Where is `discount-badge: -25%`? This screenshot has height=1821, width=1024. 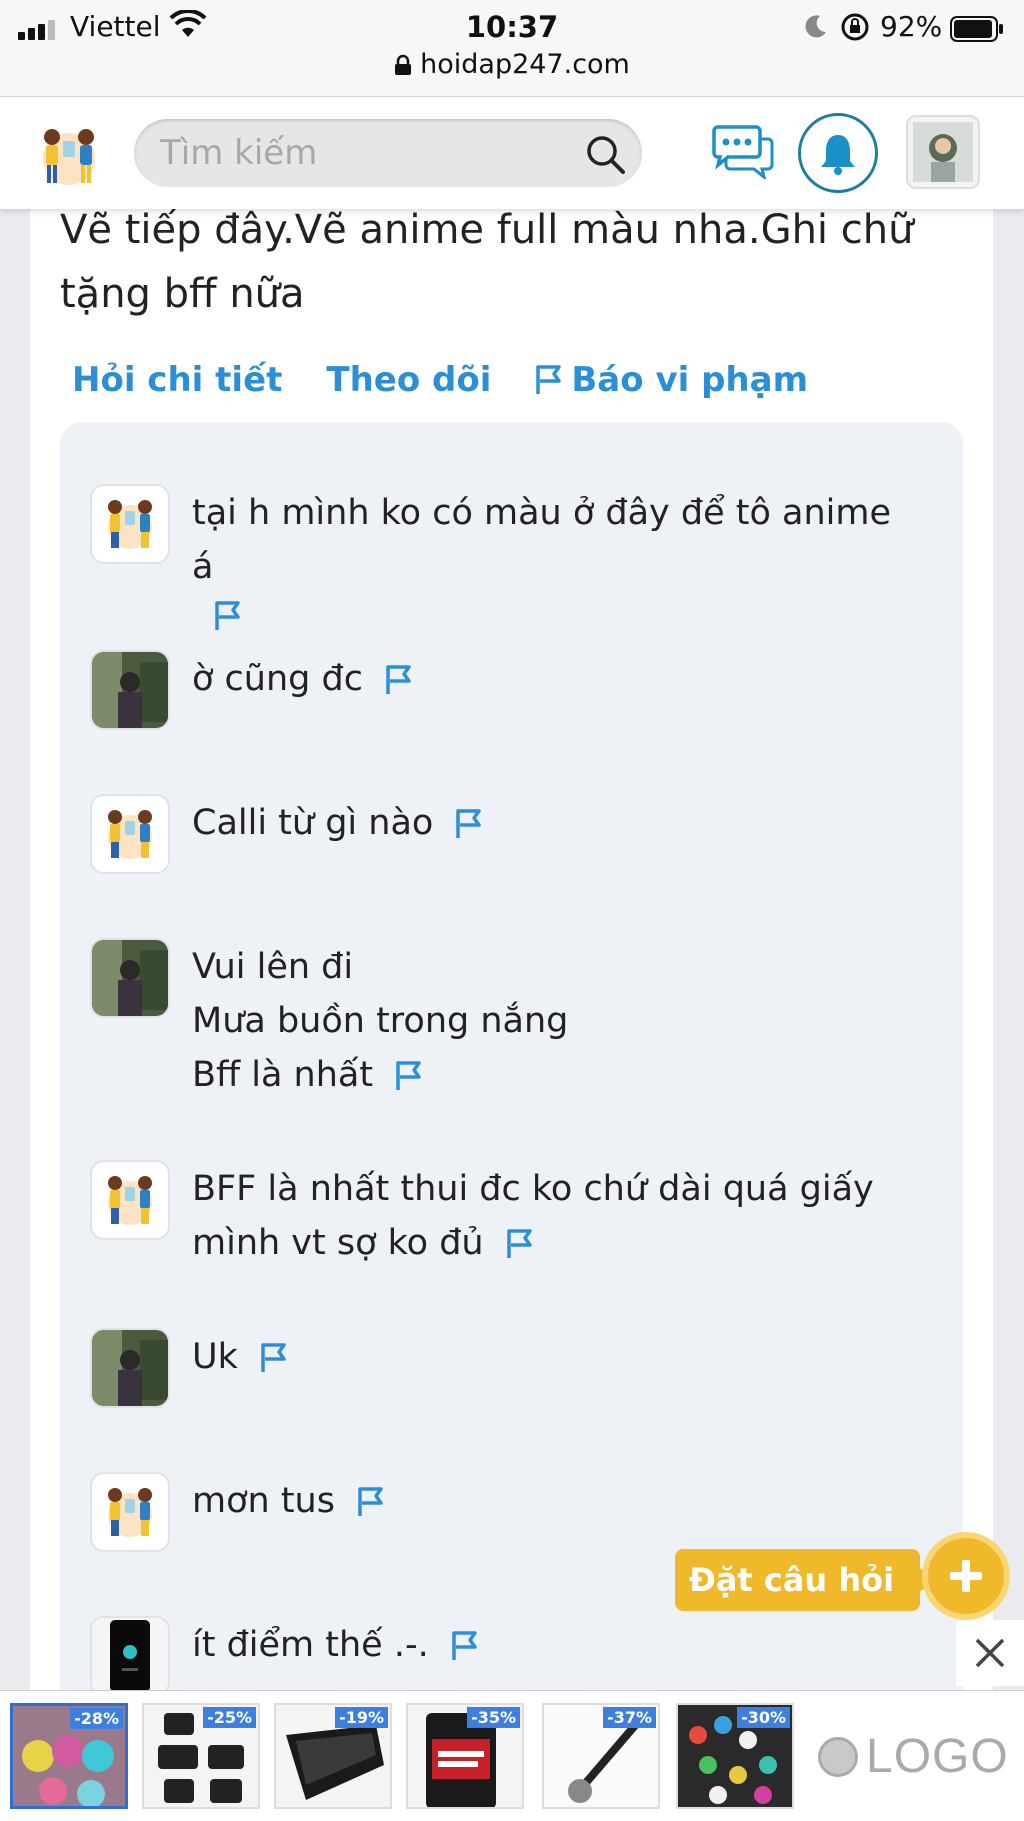 discount-badge: -25% is located at coordinates (229, 1717).